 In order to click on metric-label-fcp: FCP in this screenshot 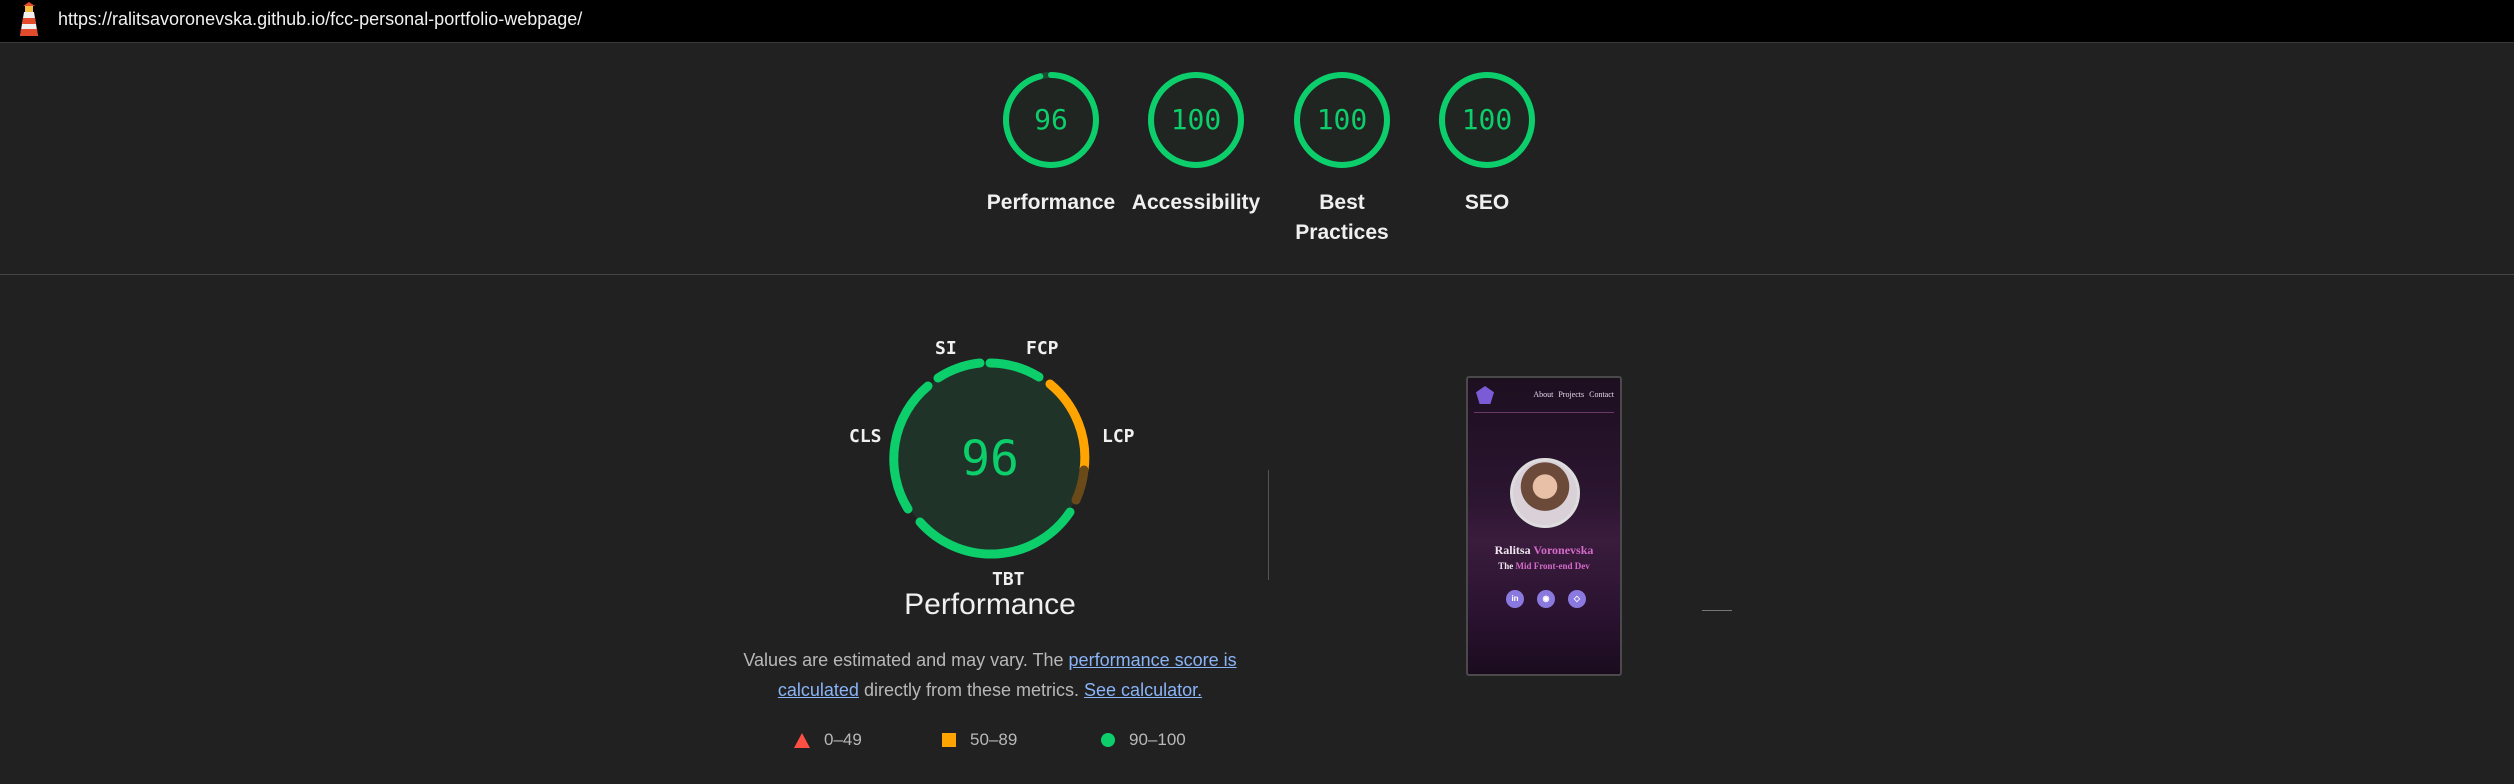, I will do `click(1042, 348)`.